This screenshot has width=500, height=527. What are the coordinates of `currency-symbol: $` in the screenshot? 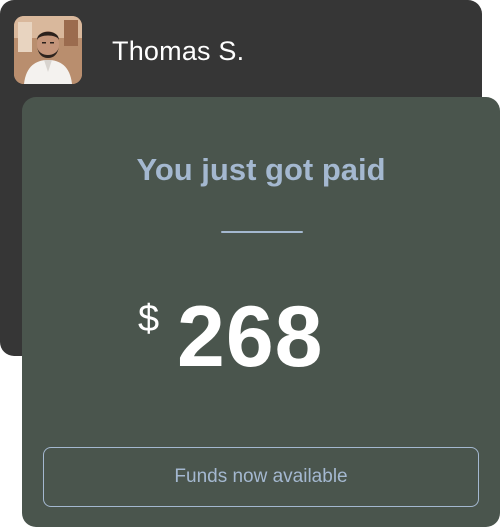 It's located at (149, 319).